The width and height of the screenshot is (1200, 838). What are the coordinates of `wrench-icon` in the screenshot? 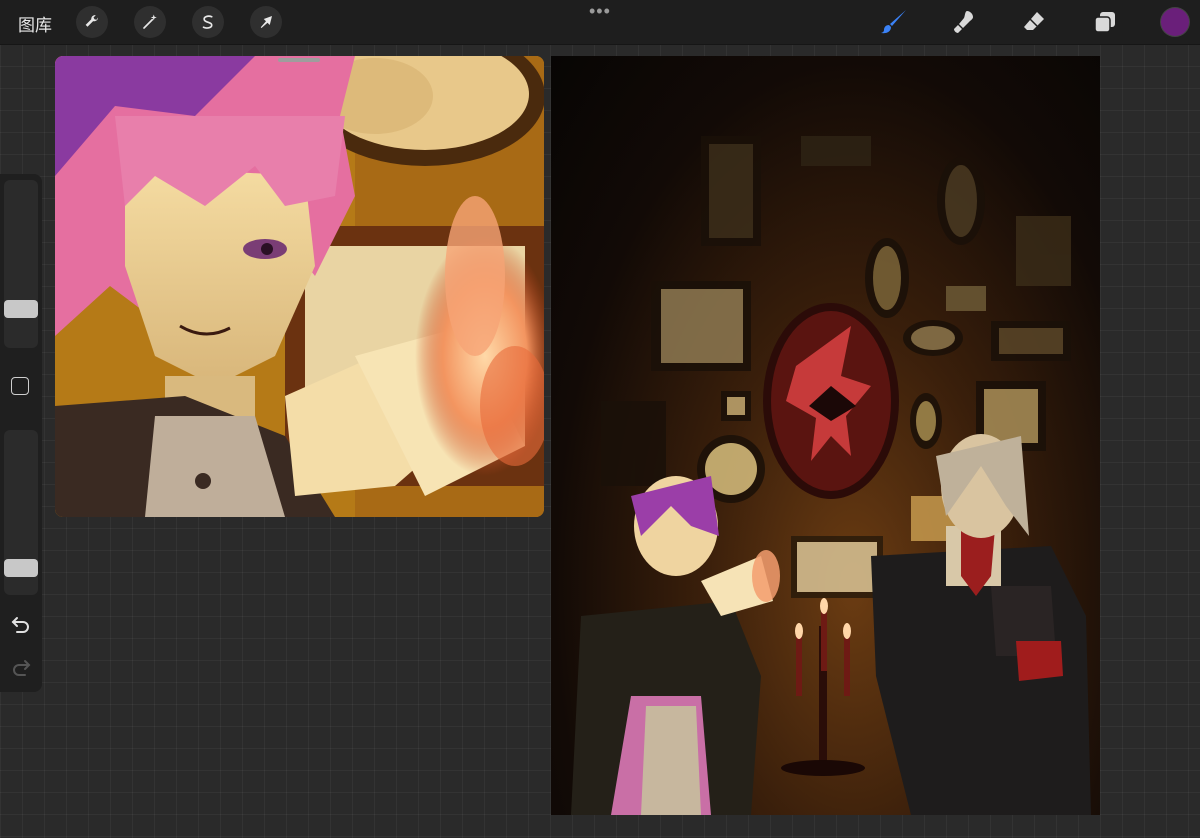 It's located at (92, 21).